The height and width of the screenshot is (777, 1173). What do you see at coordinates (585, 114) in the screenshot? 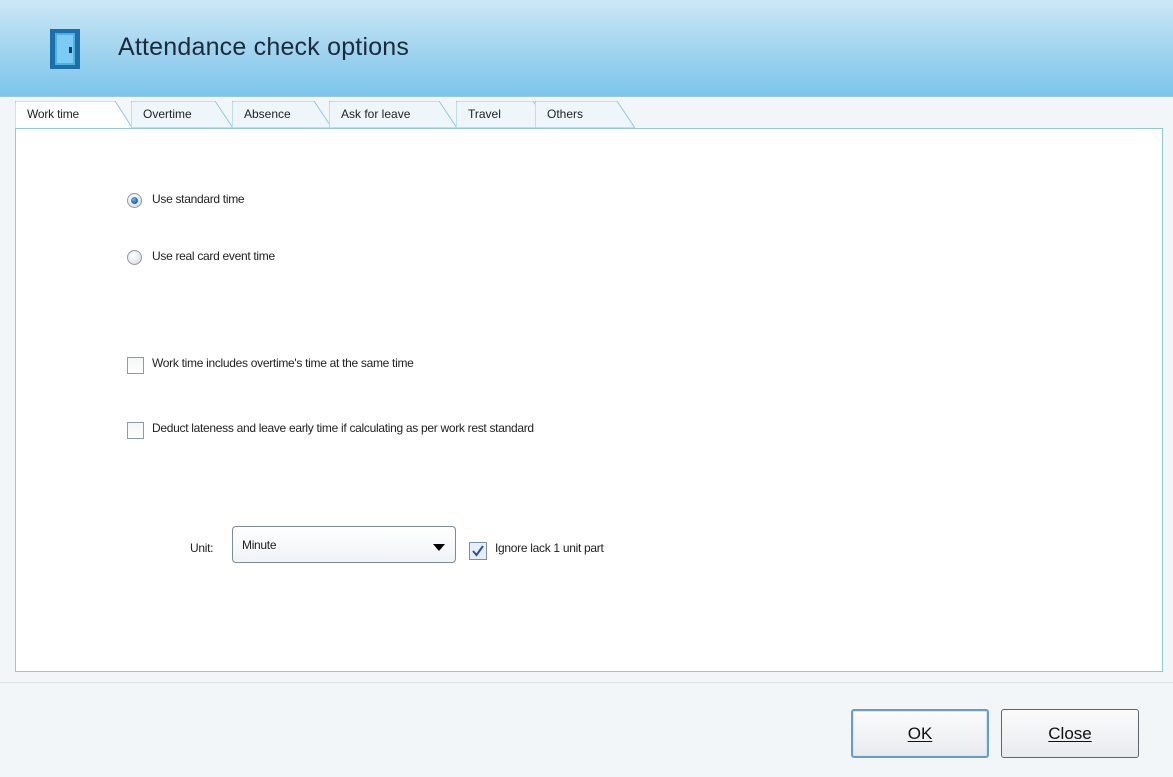
I see `tab-others: Others` at bounding box center [585, 114].